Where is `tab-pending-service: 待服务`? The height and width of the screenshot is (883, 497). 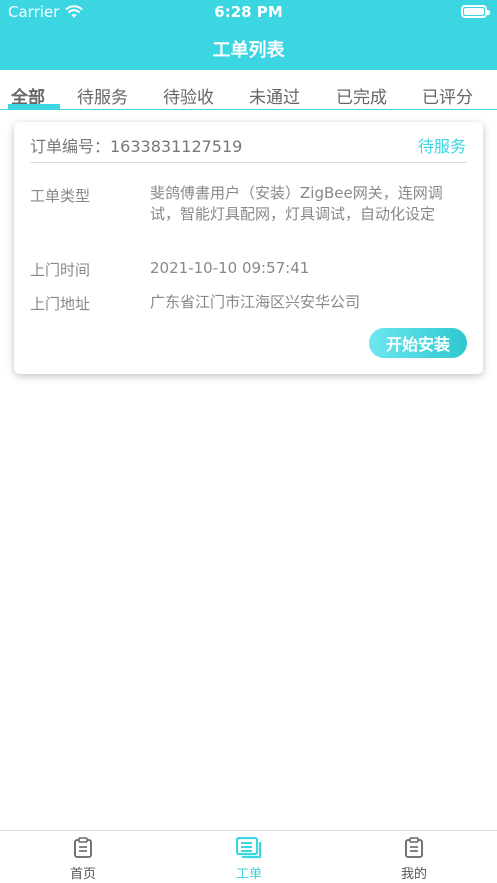
tab-pending-service: 待服务 is located at coordinates (102, 95).